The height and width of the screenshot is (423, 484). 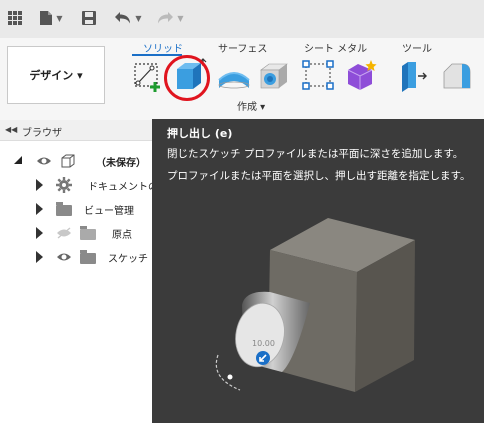 What do you see at coordinates (42, 133) in the screenshot?
I see `browser-title: ブラウザ` at bounding box center [42, 133].